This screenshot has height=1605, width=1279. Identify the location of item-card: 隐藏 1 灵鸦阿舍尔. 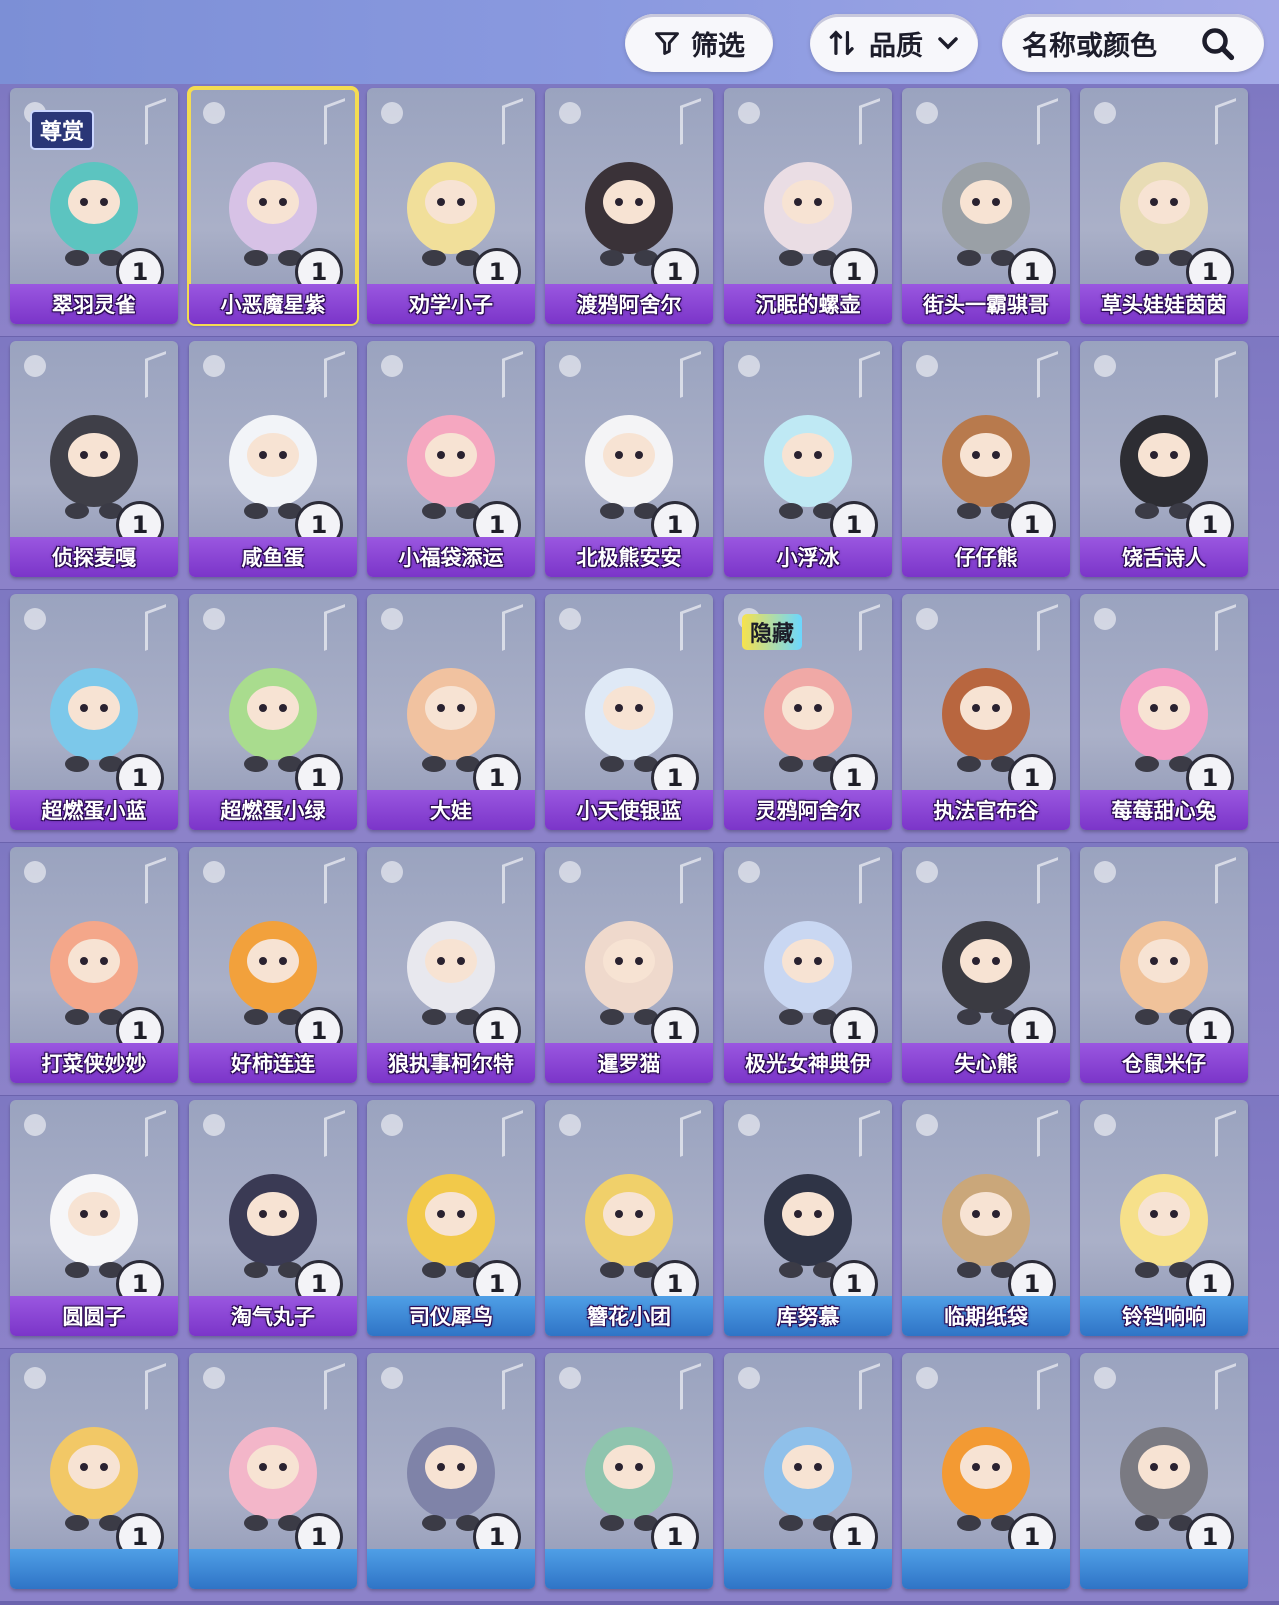
(808, 712).